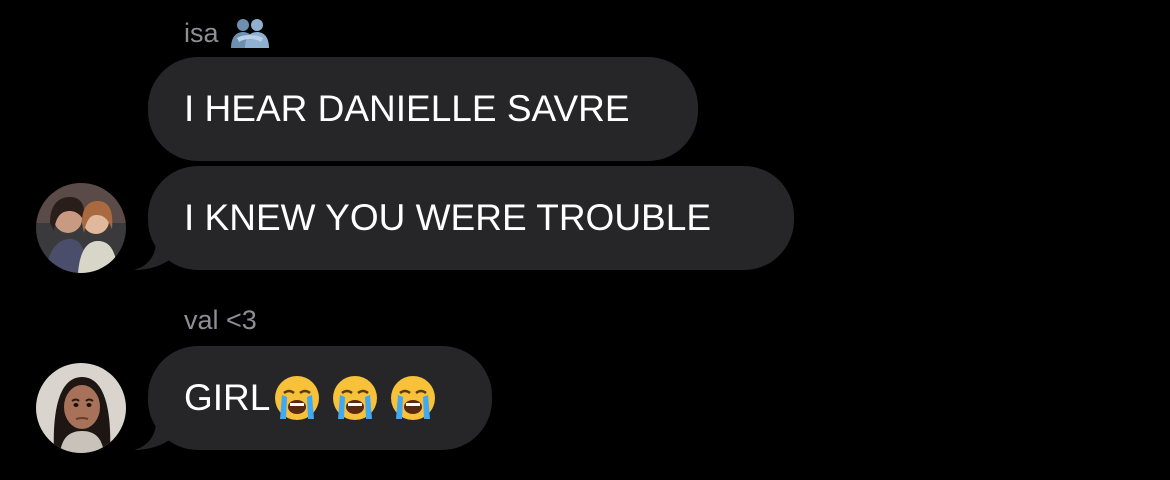 This screenshot has height=480, width=1170. What do you see at coordinates (447, 217) in the screenshot?
I see `message-text: I KNEW YOU WERE TROUBLE` at bounding box center [447, 217].